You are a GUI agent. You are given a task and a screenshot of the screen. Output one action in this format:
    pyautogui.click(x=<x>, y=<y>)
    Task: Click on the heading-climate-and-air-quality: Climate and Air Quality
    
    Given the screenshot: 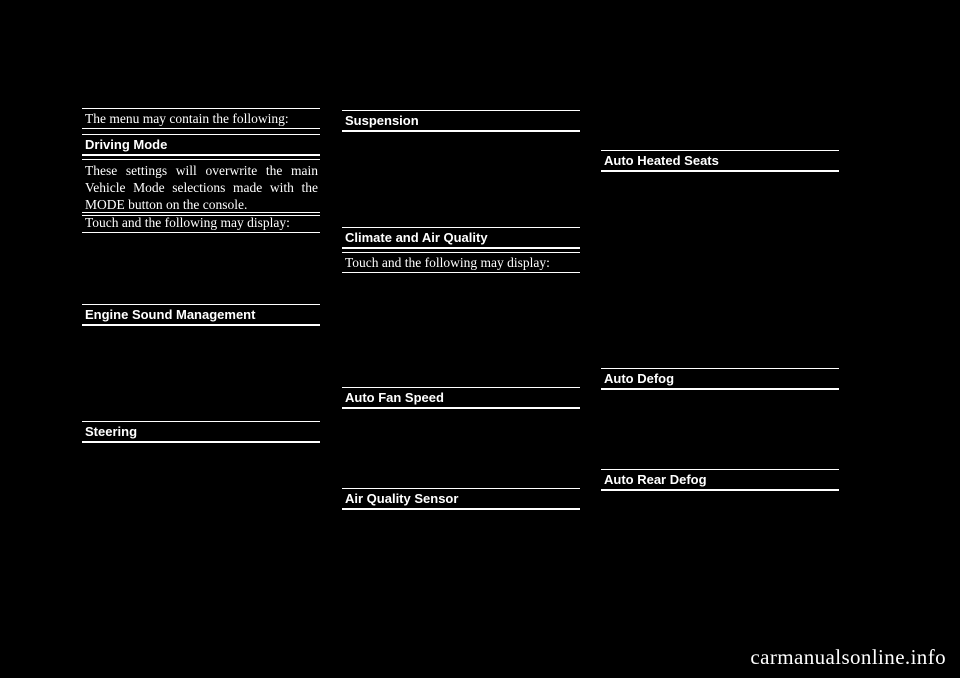 What is the action you would take?
    pyautogui.click(x=461, y=238)
    